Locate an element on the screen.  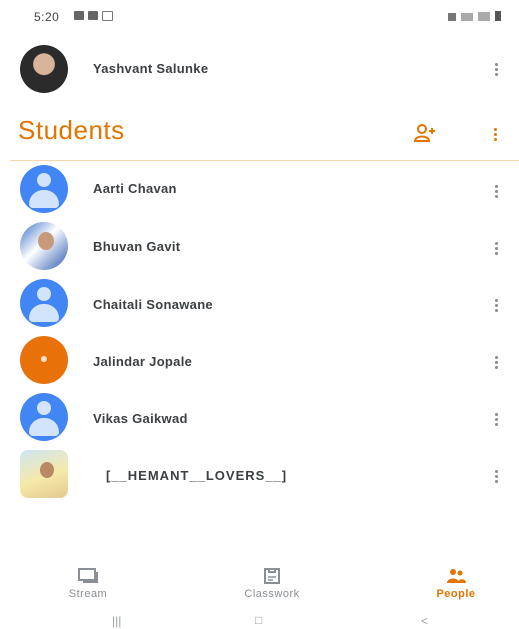
signal-icon is located at coordinates (467, 17).